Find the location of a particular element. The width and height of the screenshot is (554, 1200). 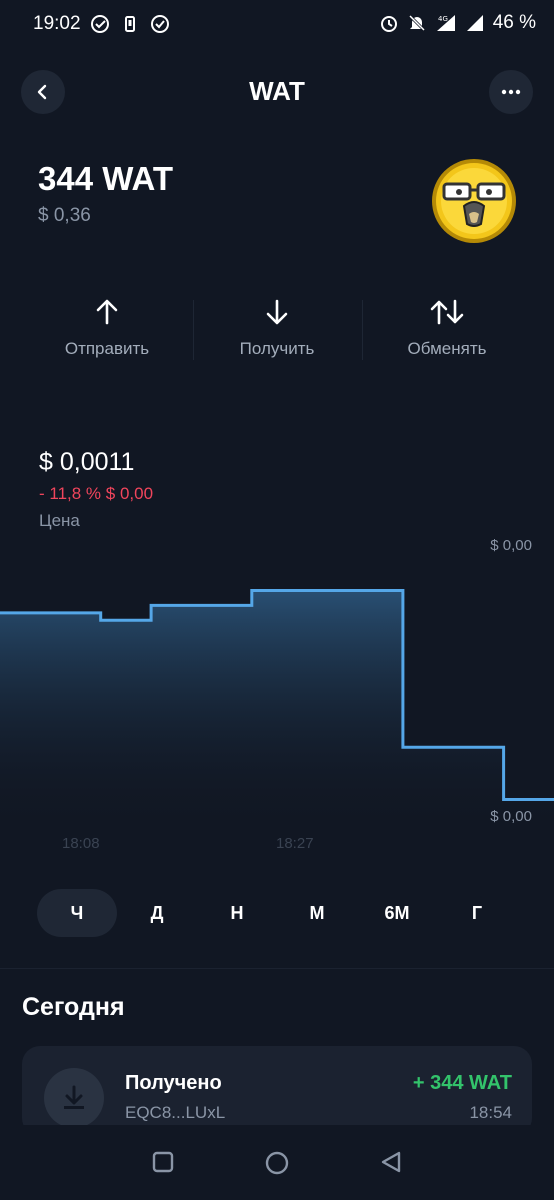

transaction-amount: + 344 WAT is located at coordinates (462, 1083).